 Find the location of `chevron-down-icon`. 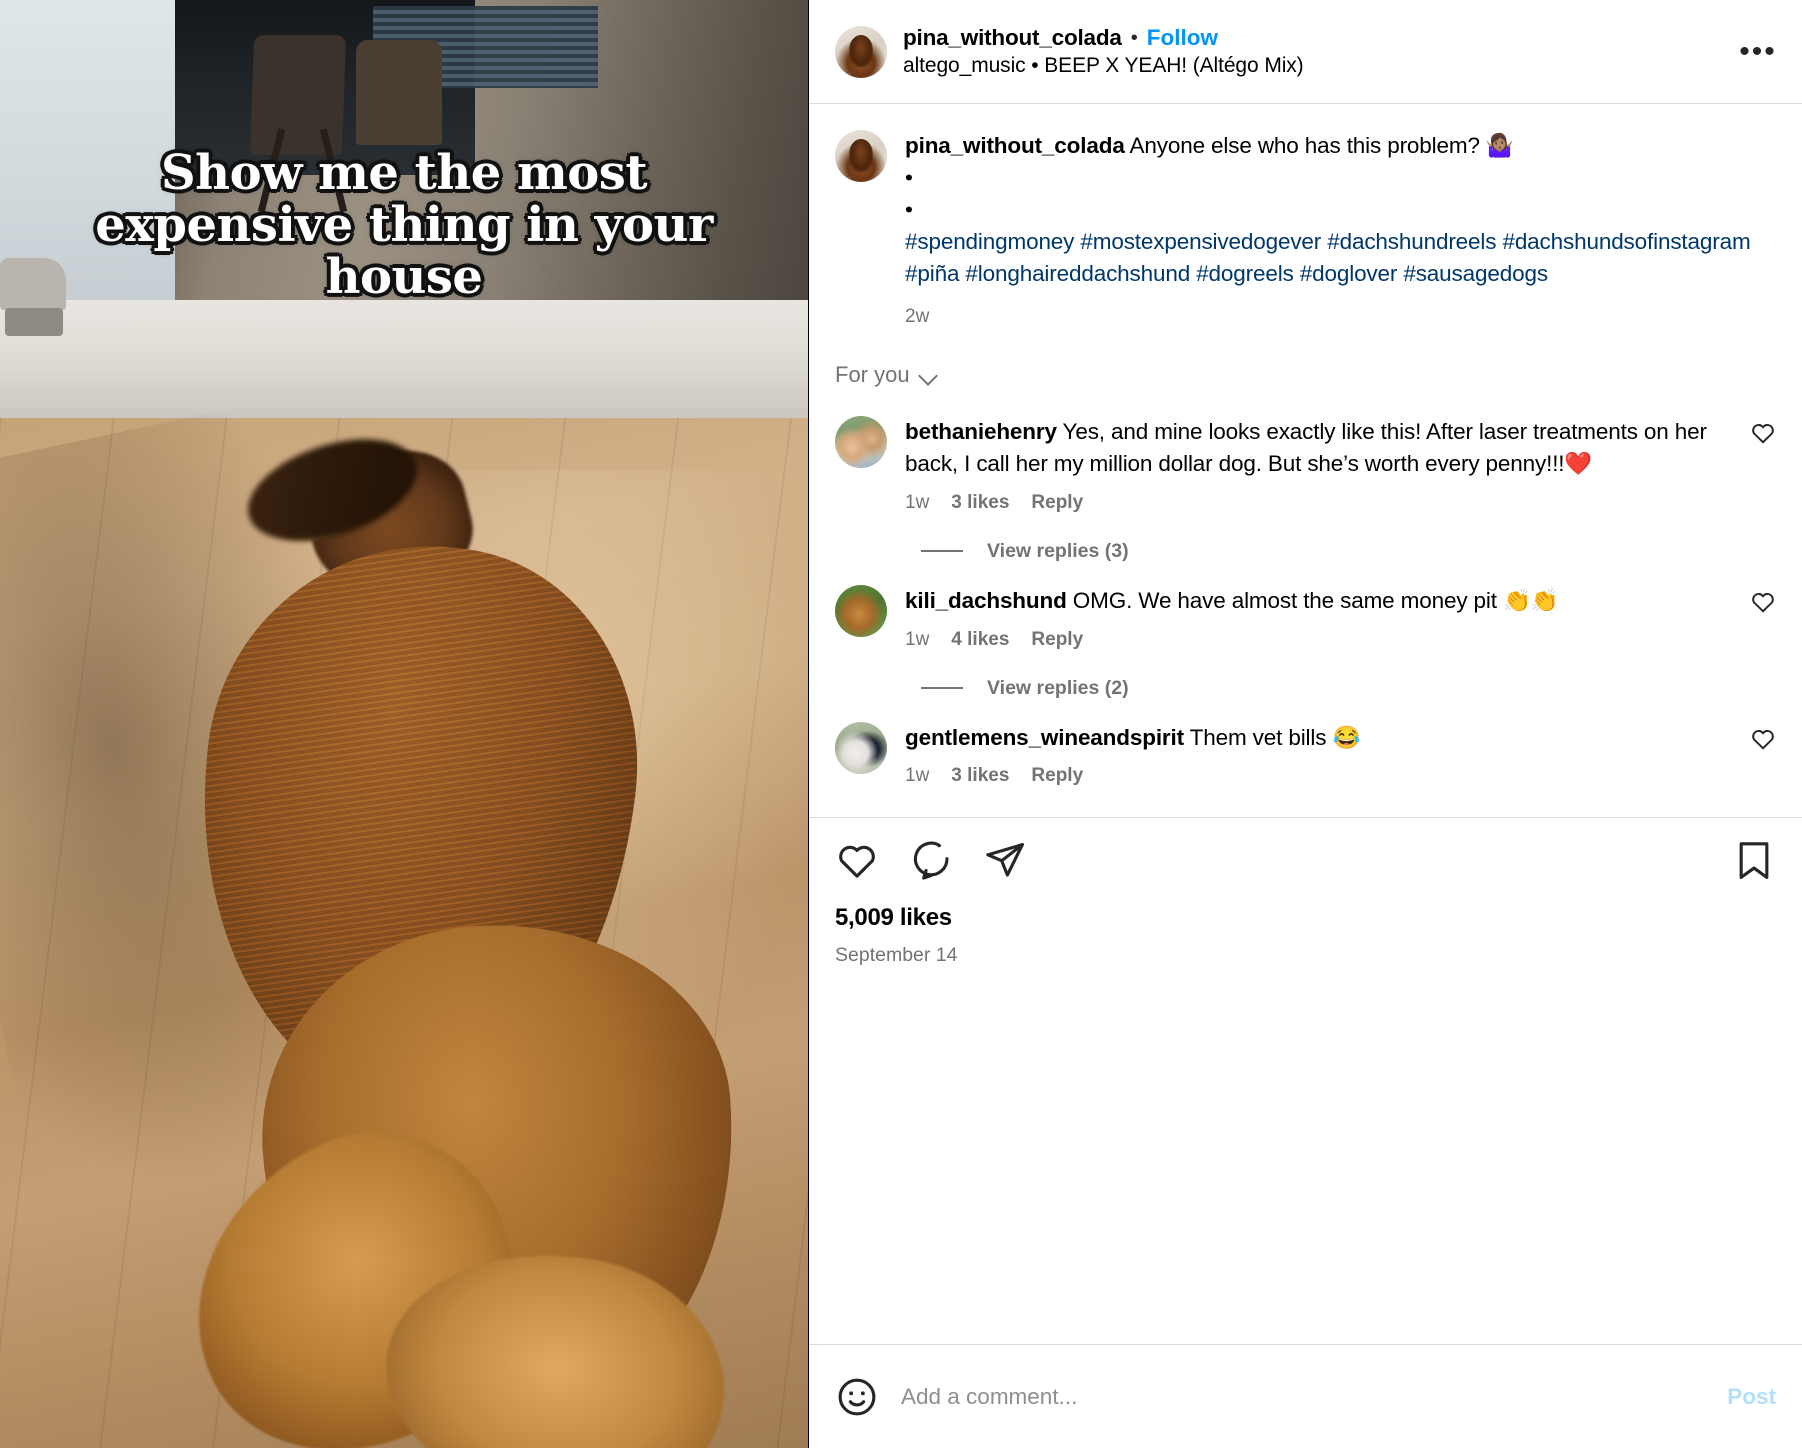

chevron-down-icon is located at coordinates (929, 375).